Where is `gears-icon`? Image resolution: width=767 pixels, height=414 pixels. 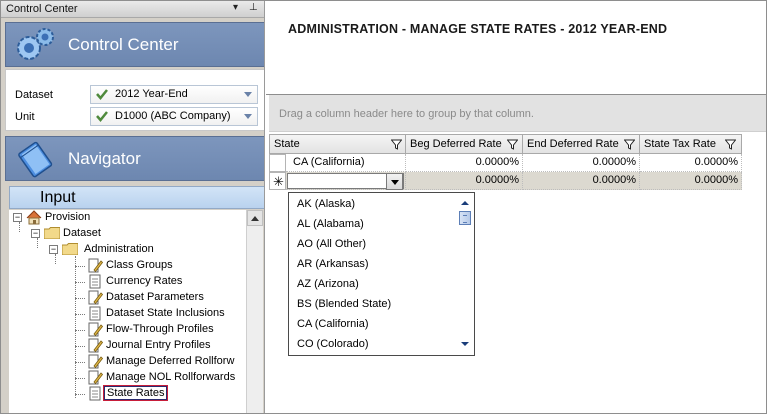 gears-icon is located at coordinates (35, 44).